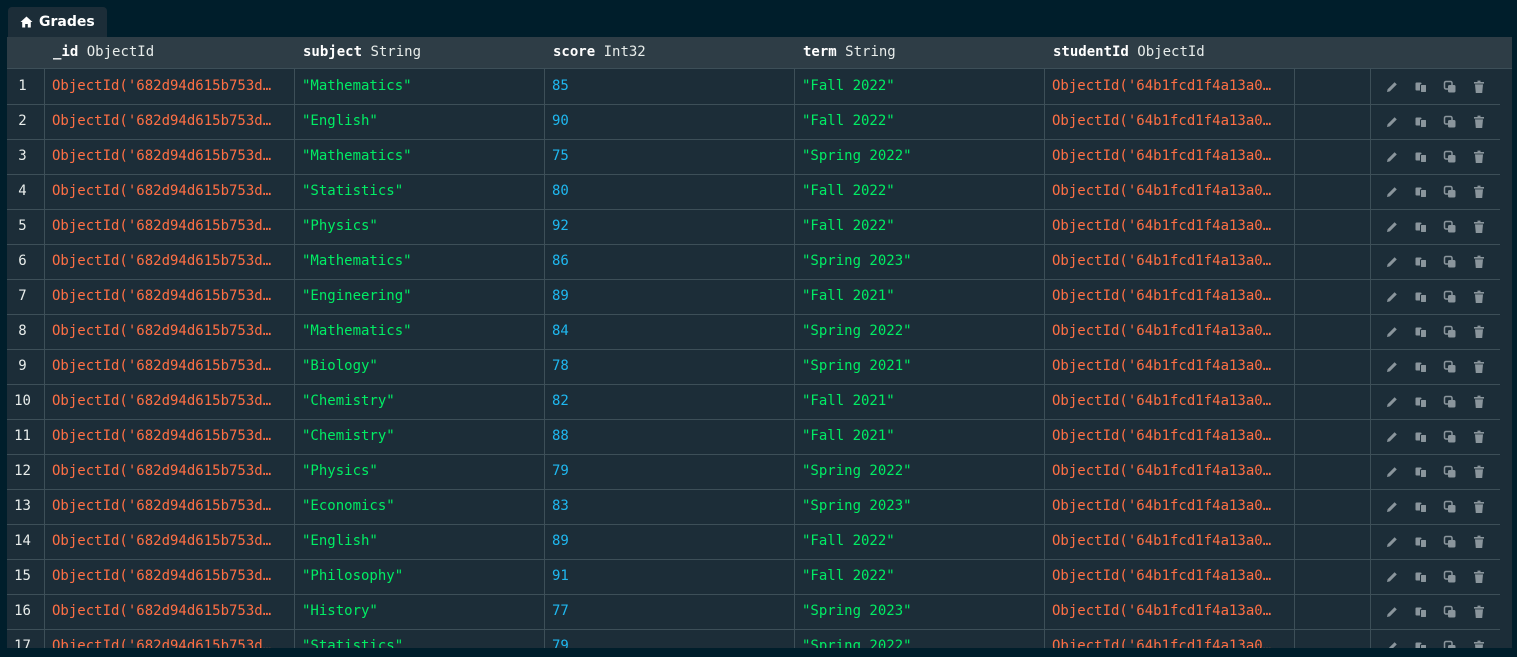 The width and height of the screenshot is (1517, 657). I want to click on cell-score: 79, so click(670, 471).